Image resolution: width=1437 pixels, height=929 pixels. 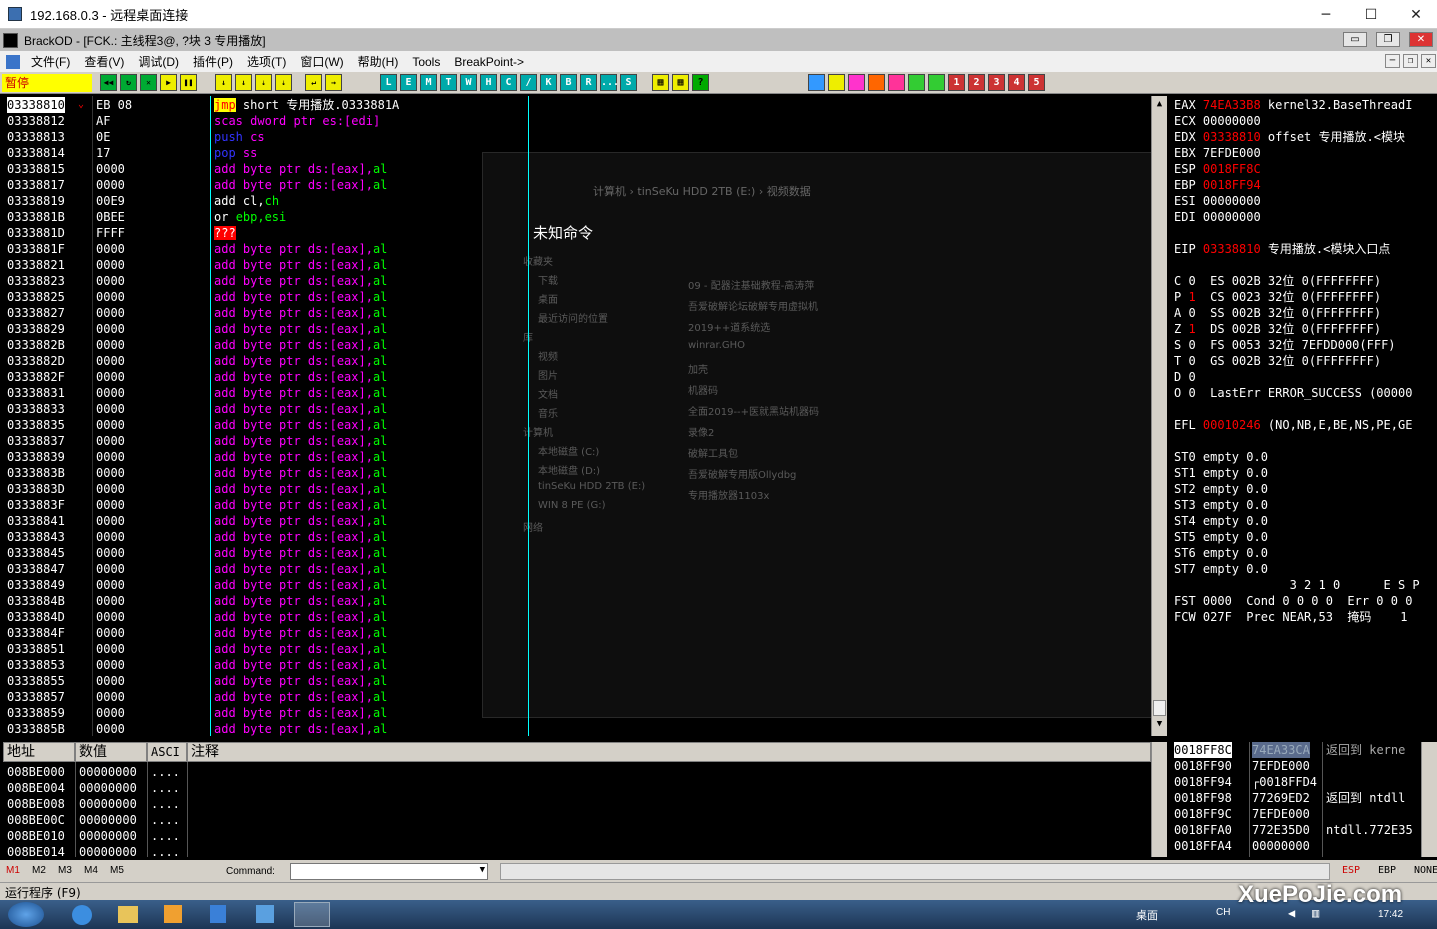 I want to click on window-button-B: B, so click(x=568, y=82).